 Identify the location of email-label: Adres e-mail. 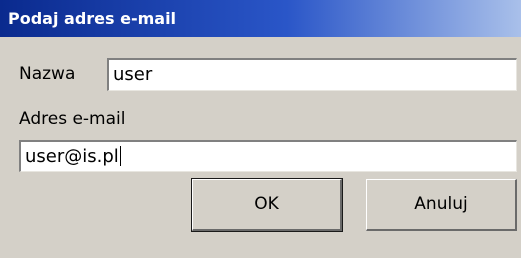
(72, 119).